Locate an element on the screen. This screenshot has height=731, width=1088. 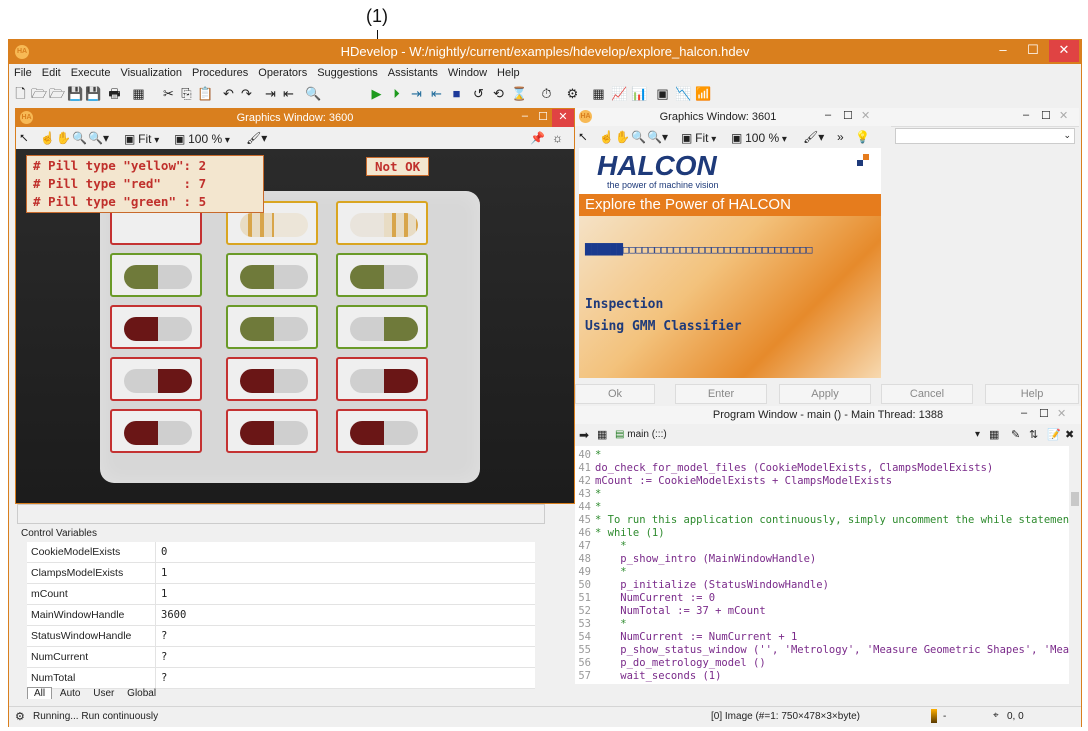
open-file-icon: 🗁 is located at coordinates (39, 93).